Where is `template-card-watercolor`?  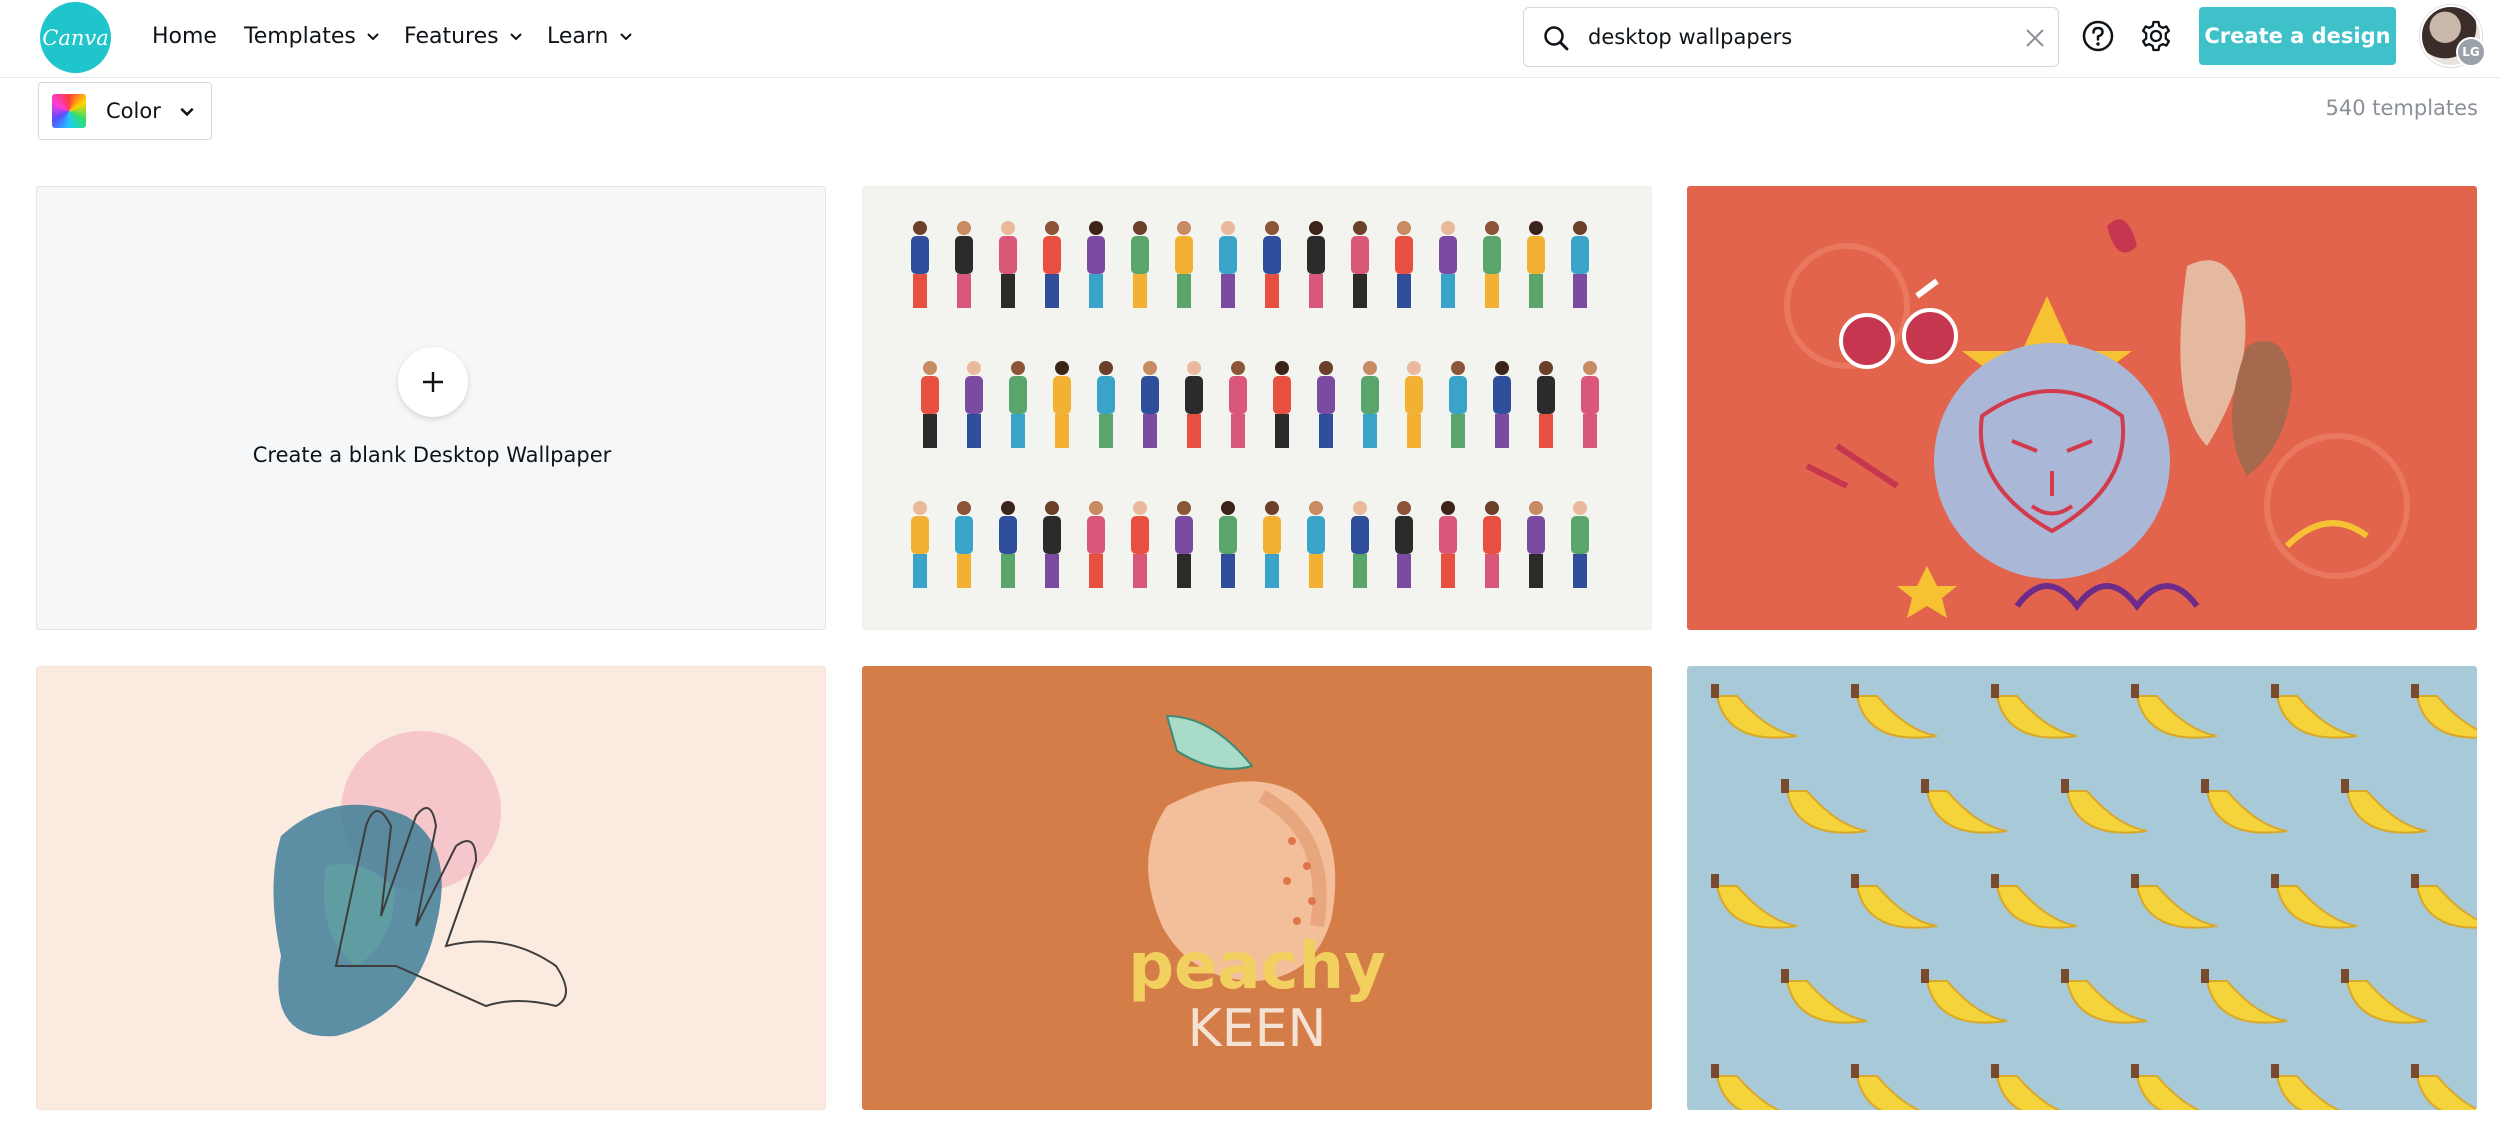
template-card-watercolor is located at coordinates (431, 888).